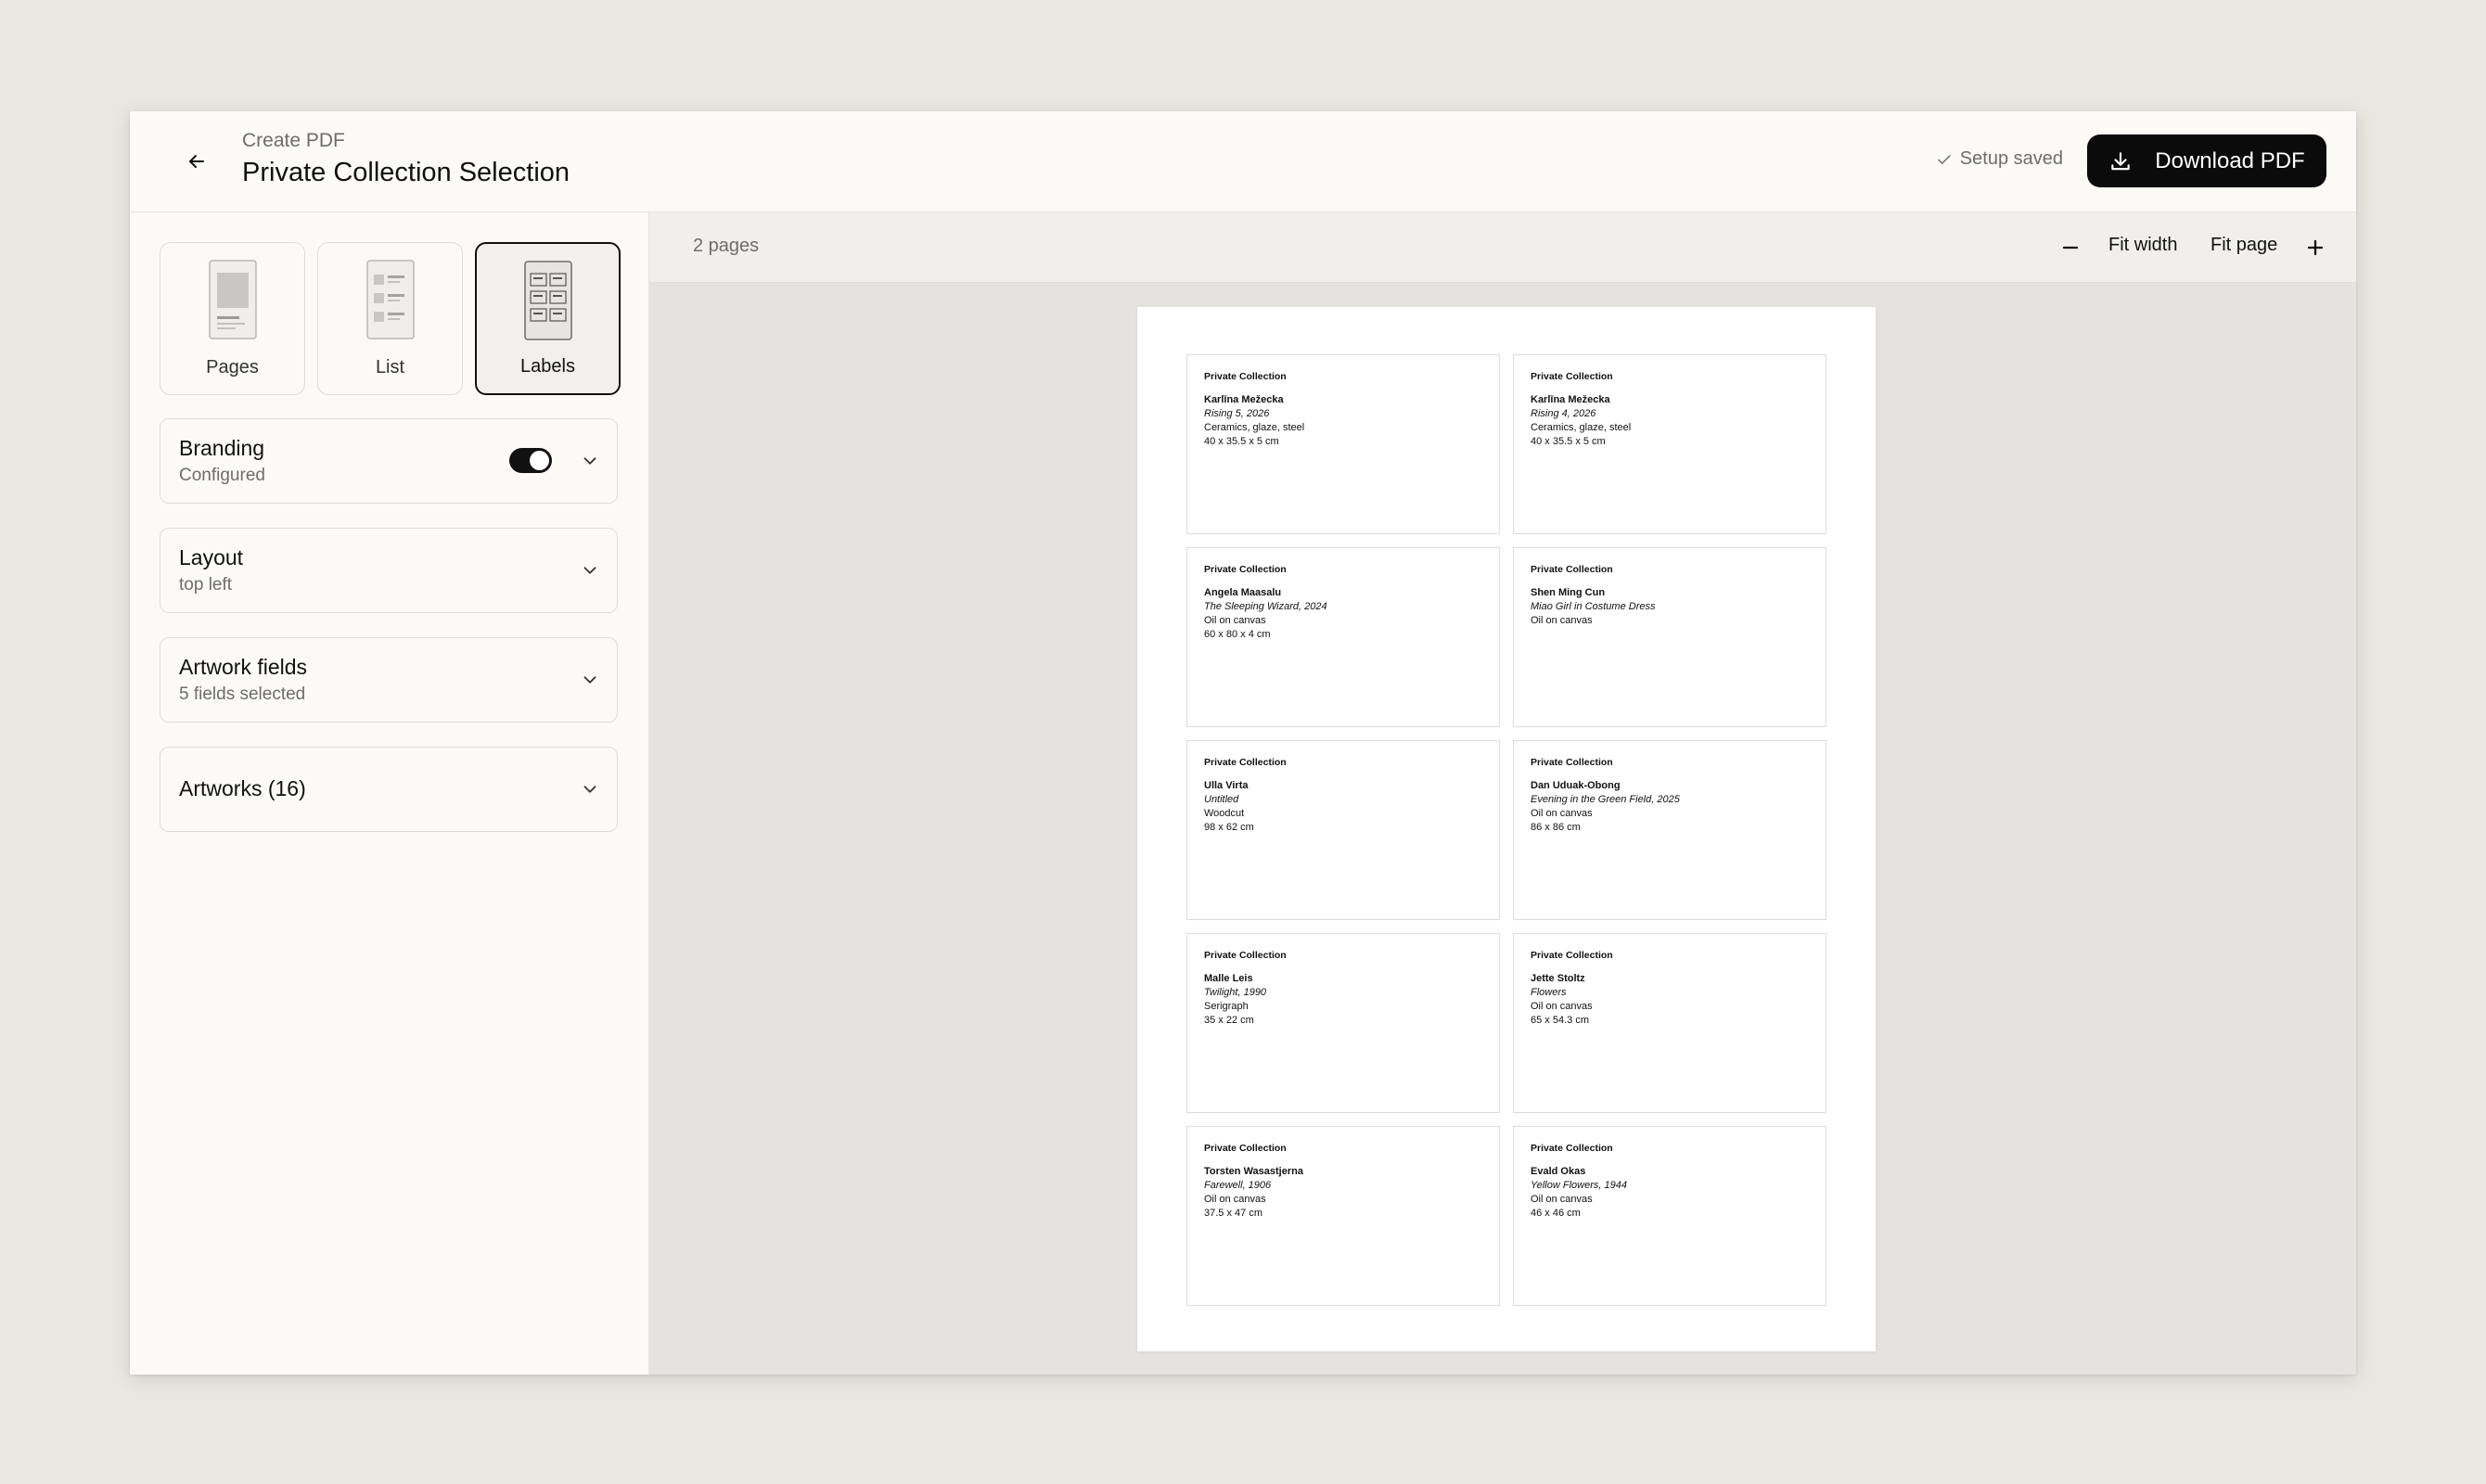 The height and width of the screenshot is (1484, 2486). I want to click on label-artist: Dan Uduak-Obong, so click(1576, 785).